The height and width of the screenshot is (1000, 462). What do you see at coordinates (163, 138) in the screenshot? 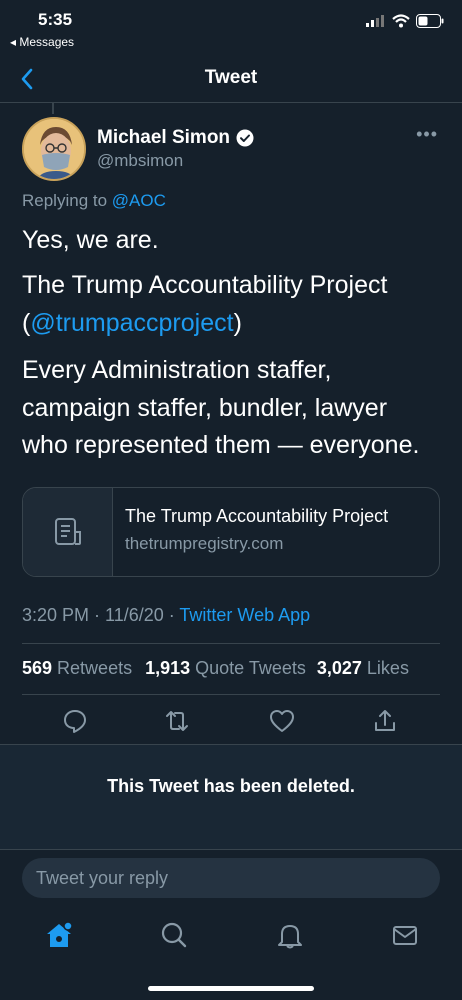
I see `author-name: Michael Simon` at bounding box center [163, 138].